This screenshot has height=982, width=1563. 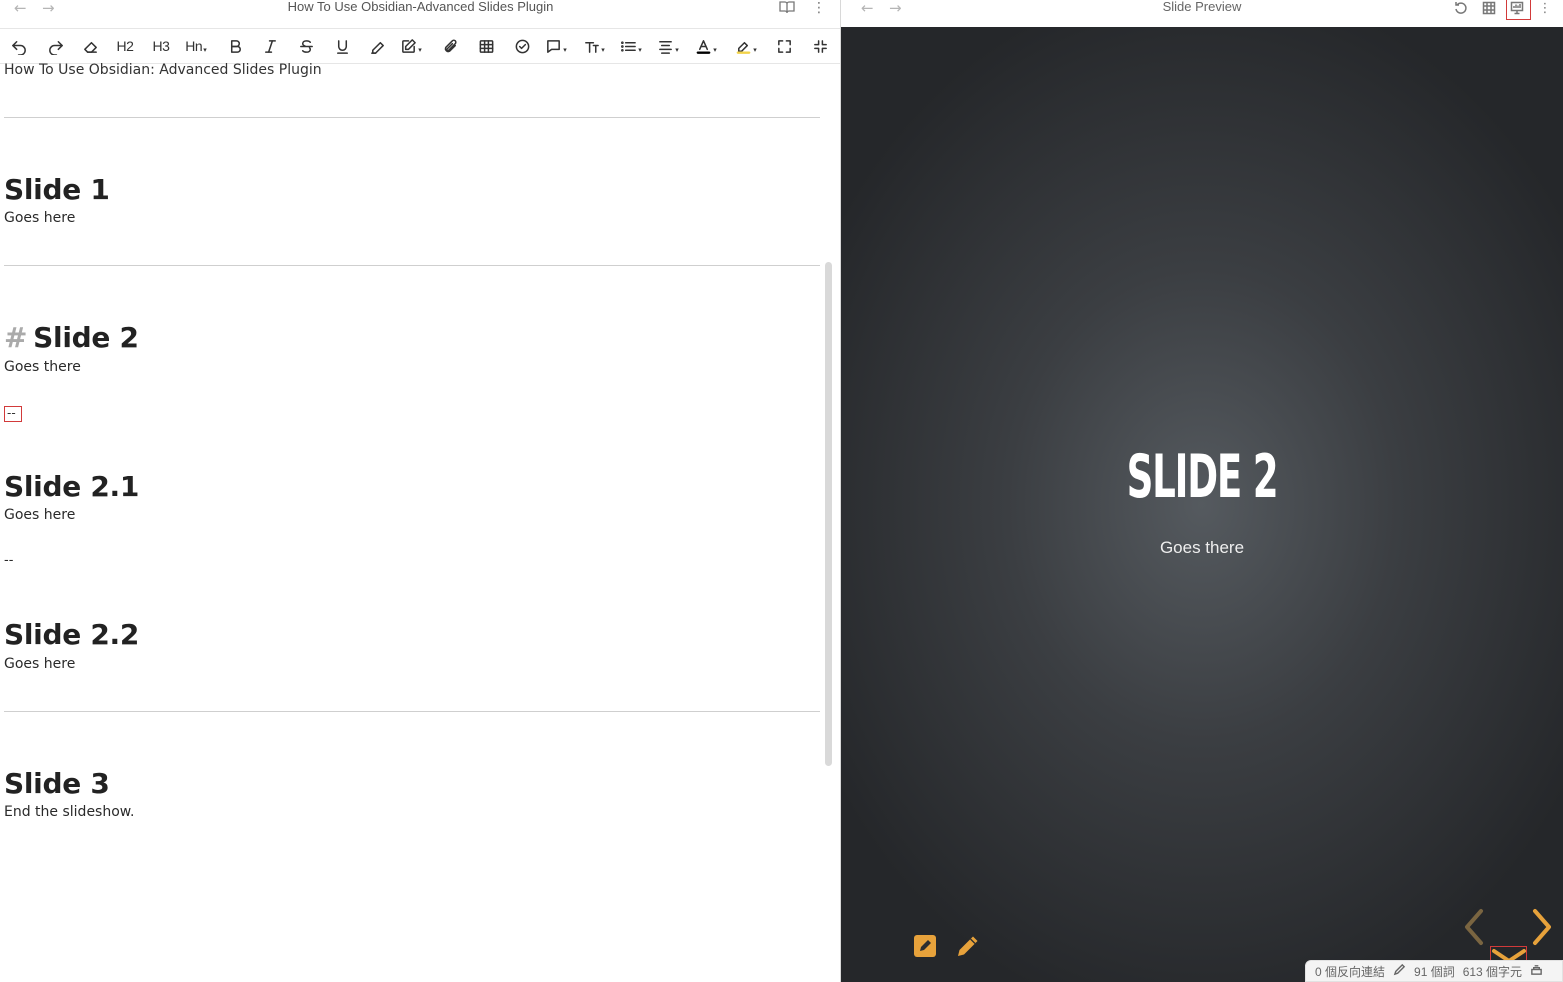 What do you see at coordinates (746, 46) in the screenshot?
I see `fill-color-icon: ▾` at bounding box center [746, 46].